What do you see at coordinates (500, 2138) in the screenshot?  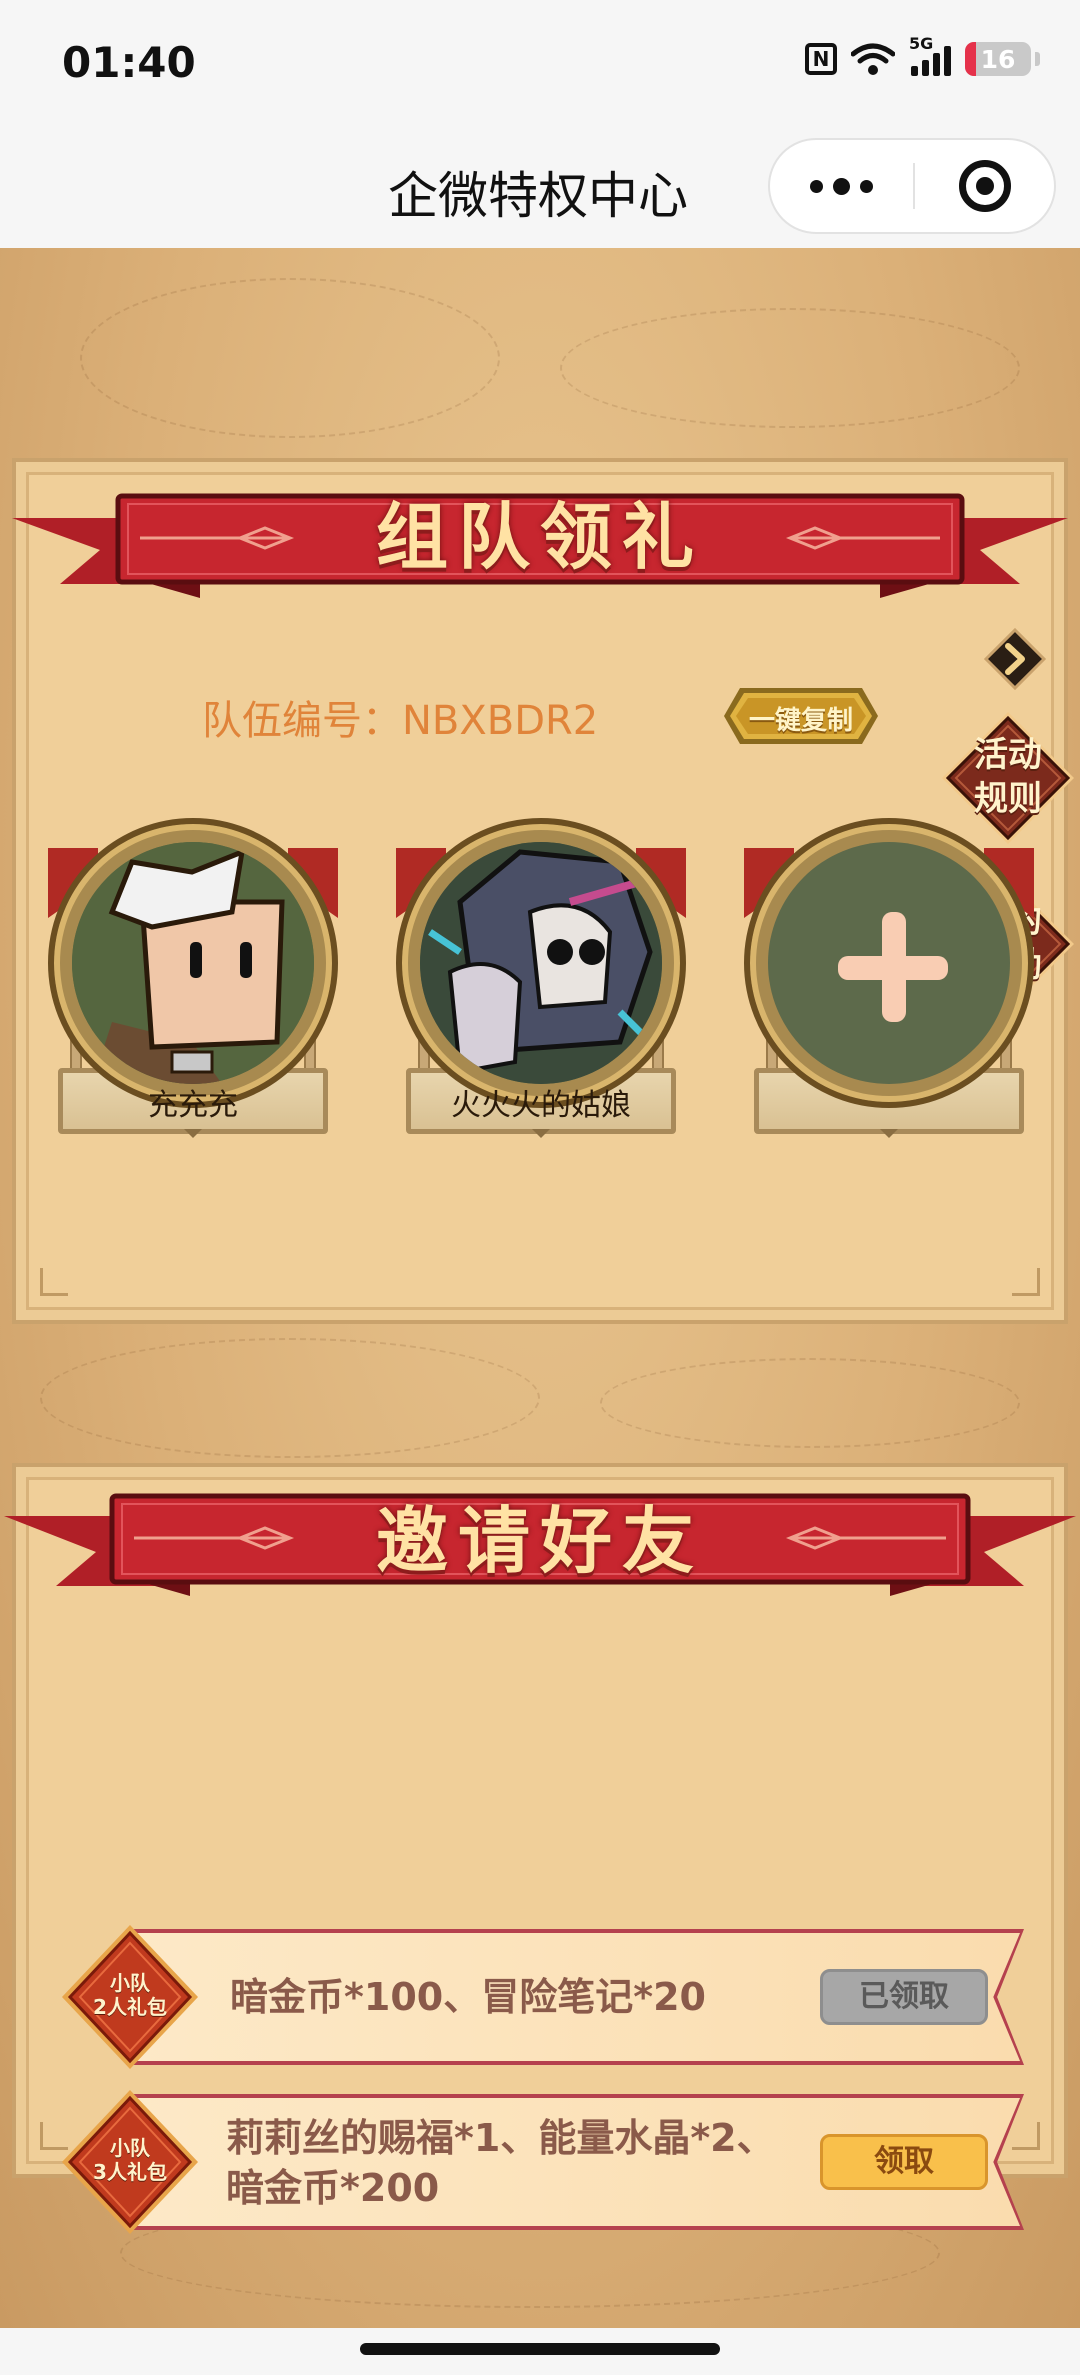 I see `reward-description-line-1: 莉莉丝的赐福*1、能量水晶*2、` at bounding box center [500, 2138].